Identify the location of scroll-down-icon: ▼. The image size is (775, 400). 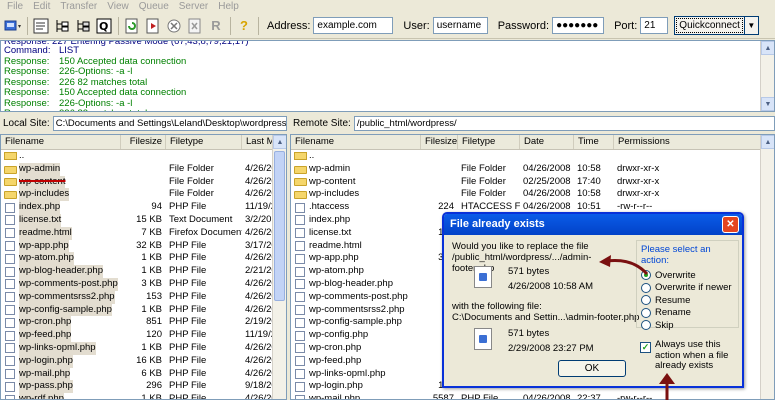
(767, 104).